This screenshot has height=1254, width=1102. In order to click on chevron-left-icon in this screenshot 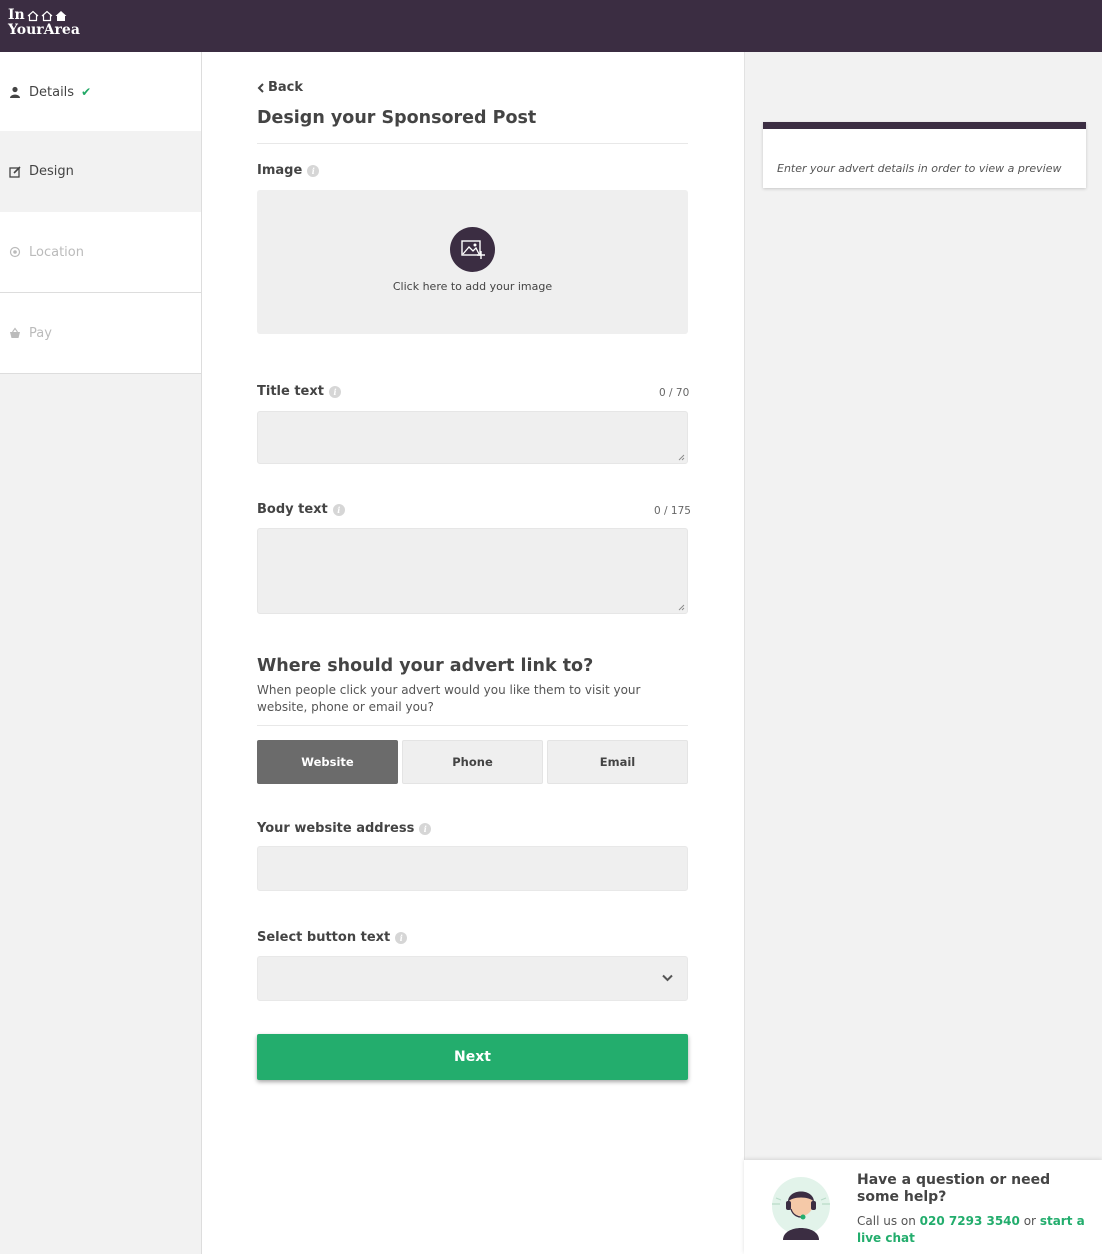, I will do `click(260, 87)`.